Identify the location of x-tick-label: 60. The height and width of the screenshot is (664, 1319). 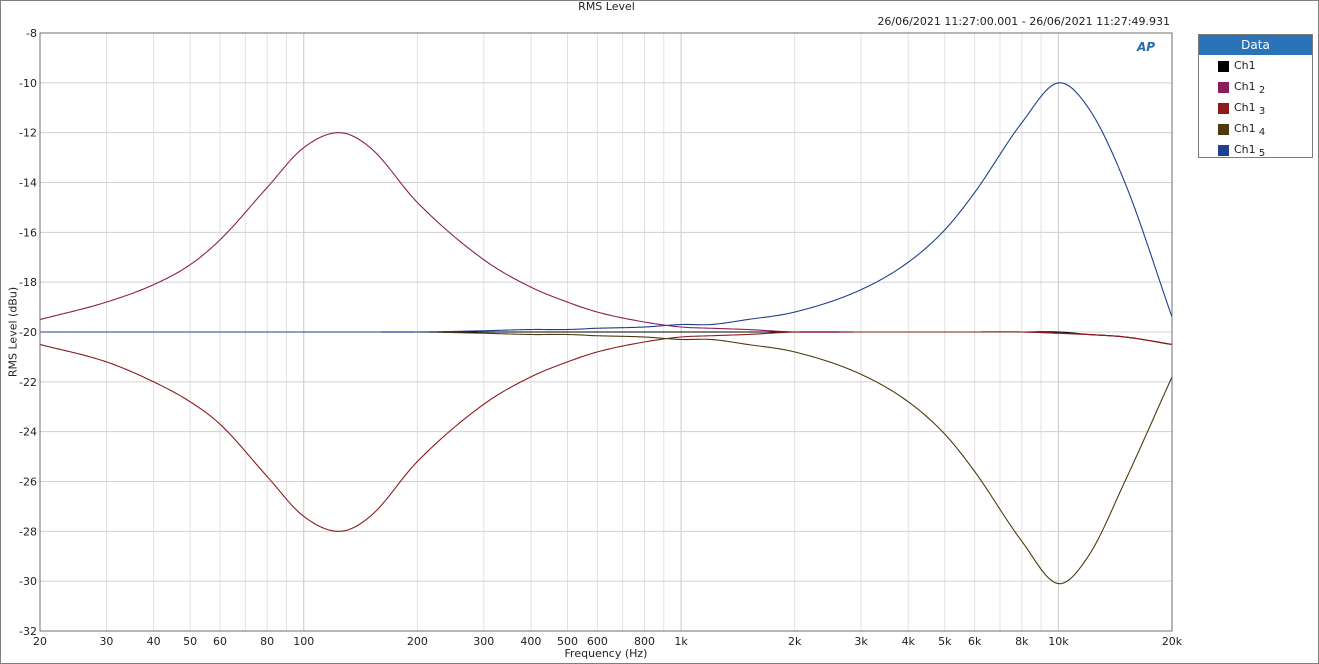
(220, 641).